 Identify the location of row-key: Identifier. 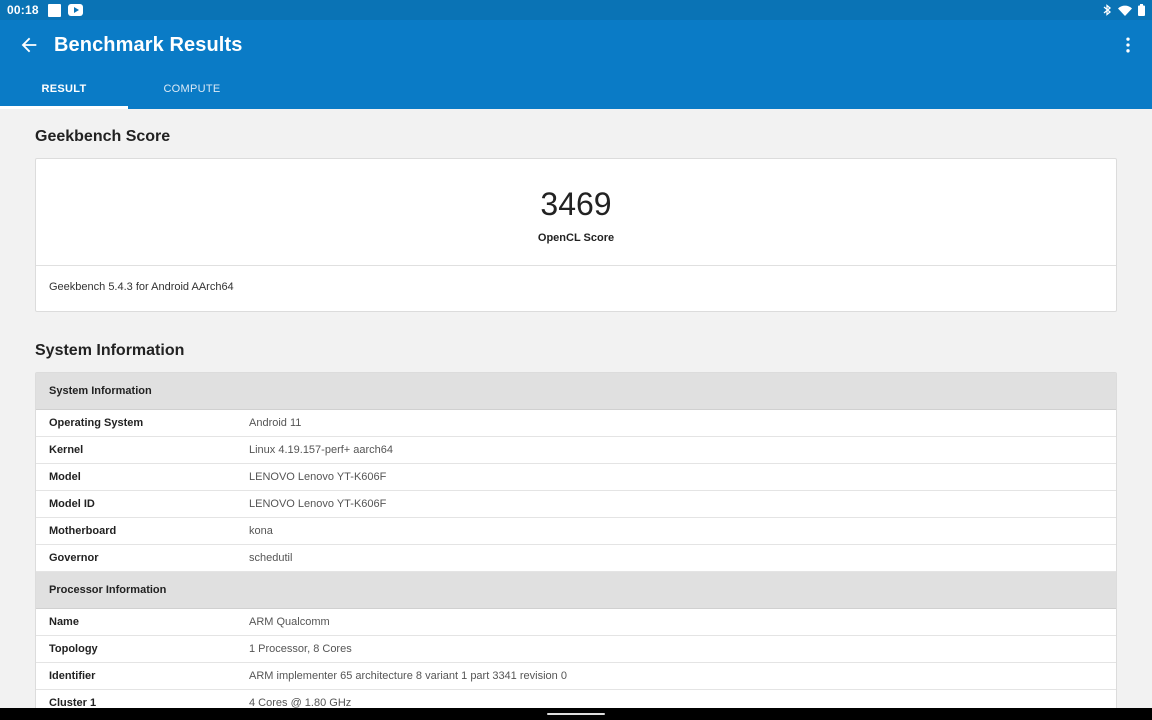
(72, 676).